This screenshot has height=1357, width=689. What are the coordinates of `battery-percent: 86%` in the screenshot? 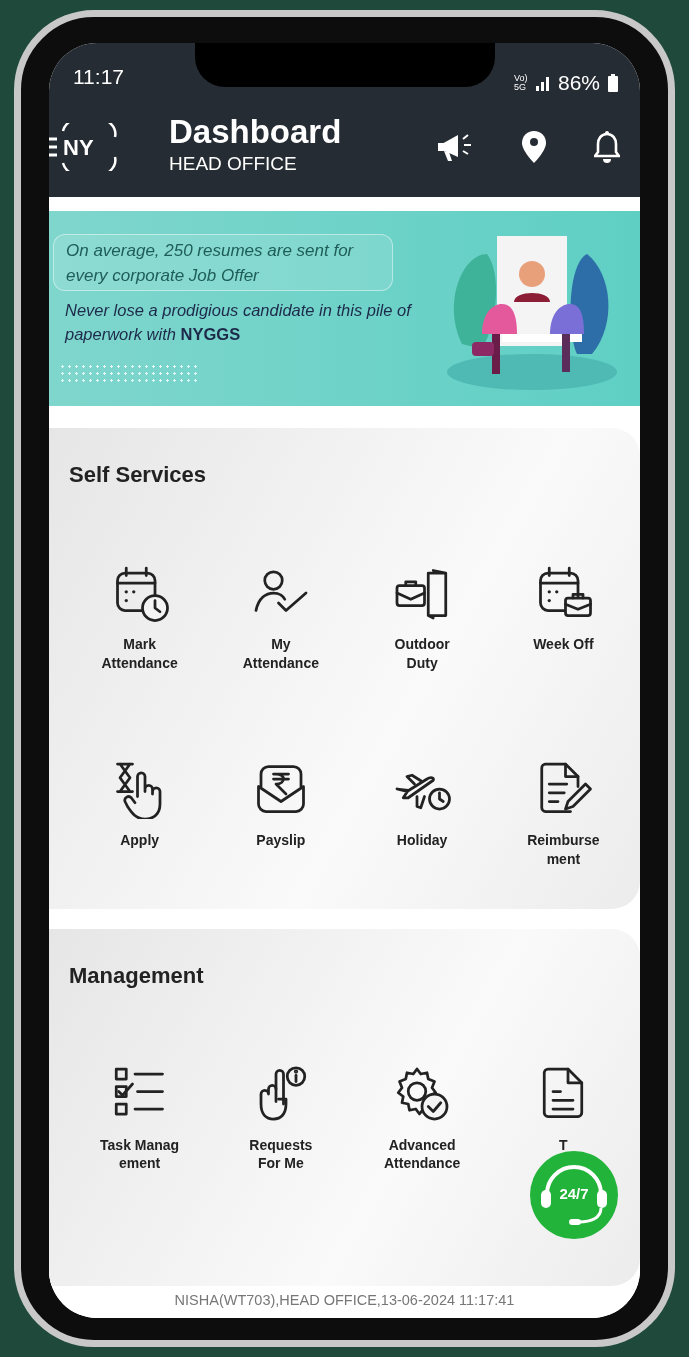 It's located at (578, 83).